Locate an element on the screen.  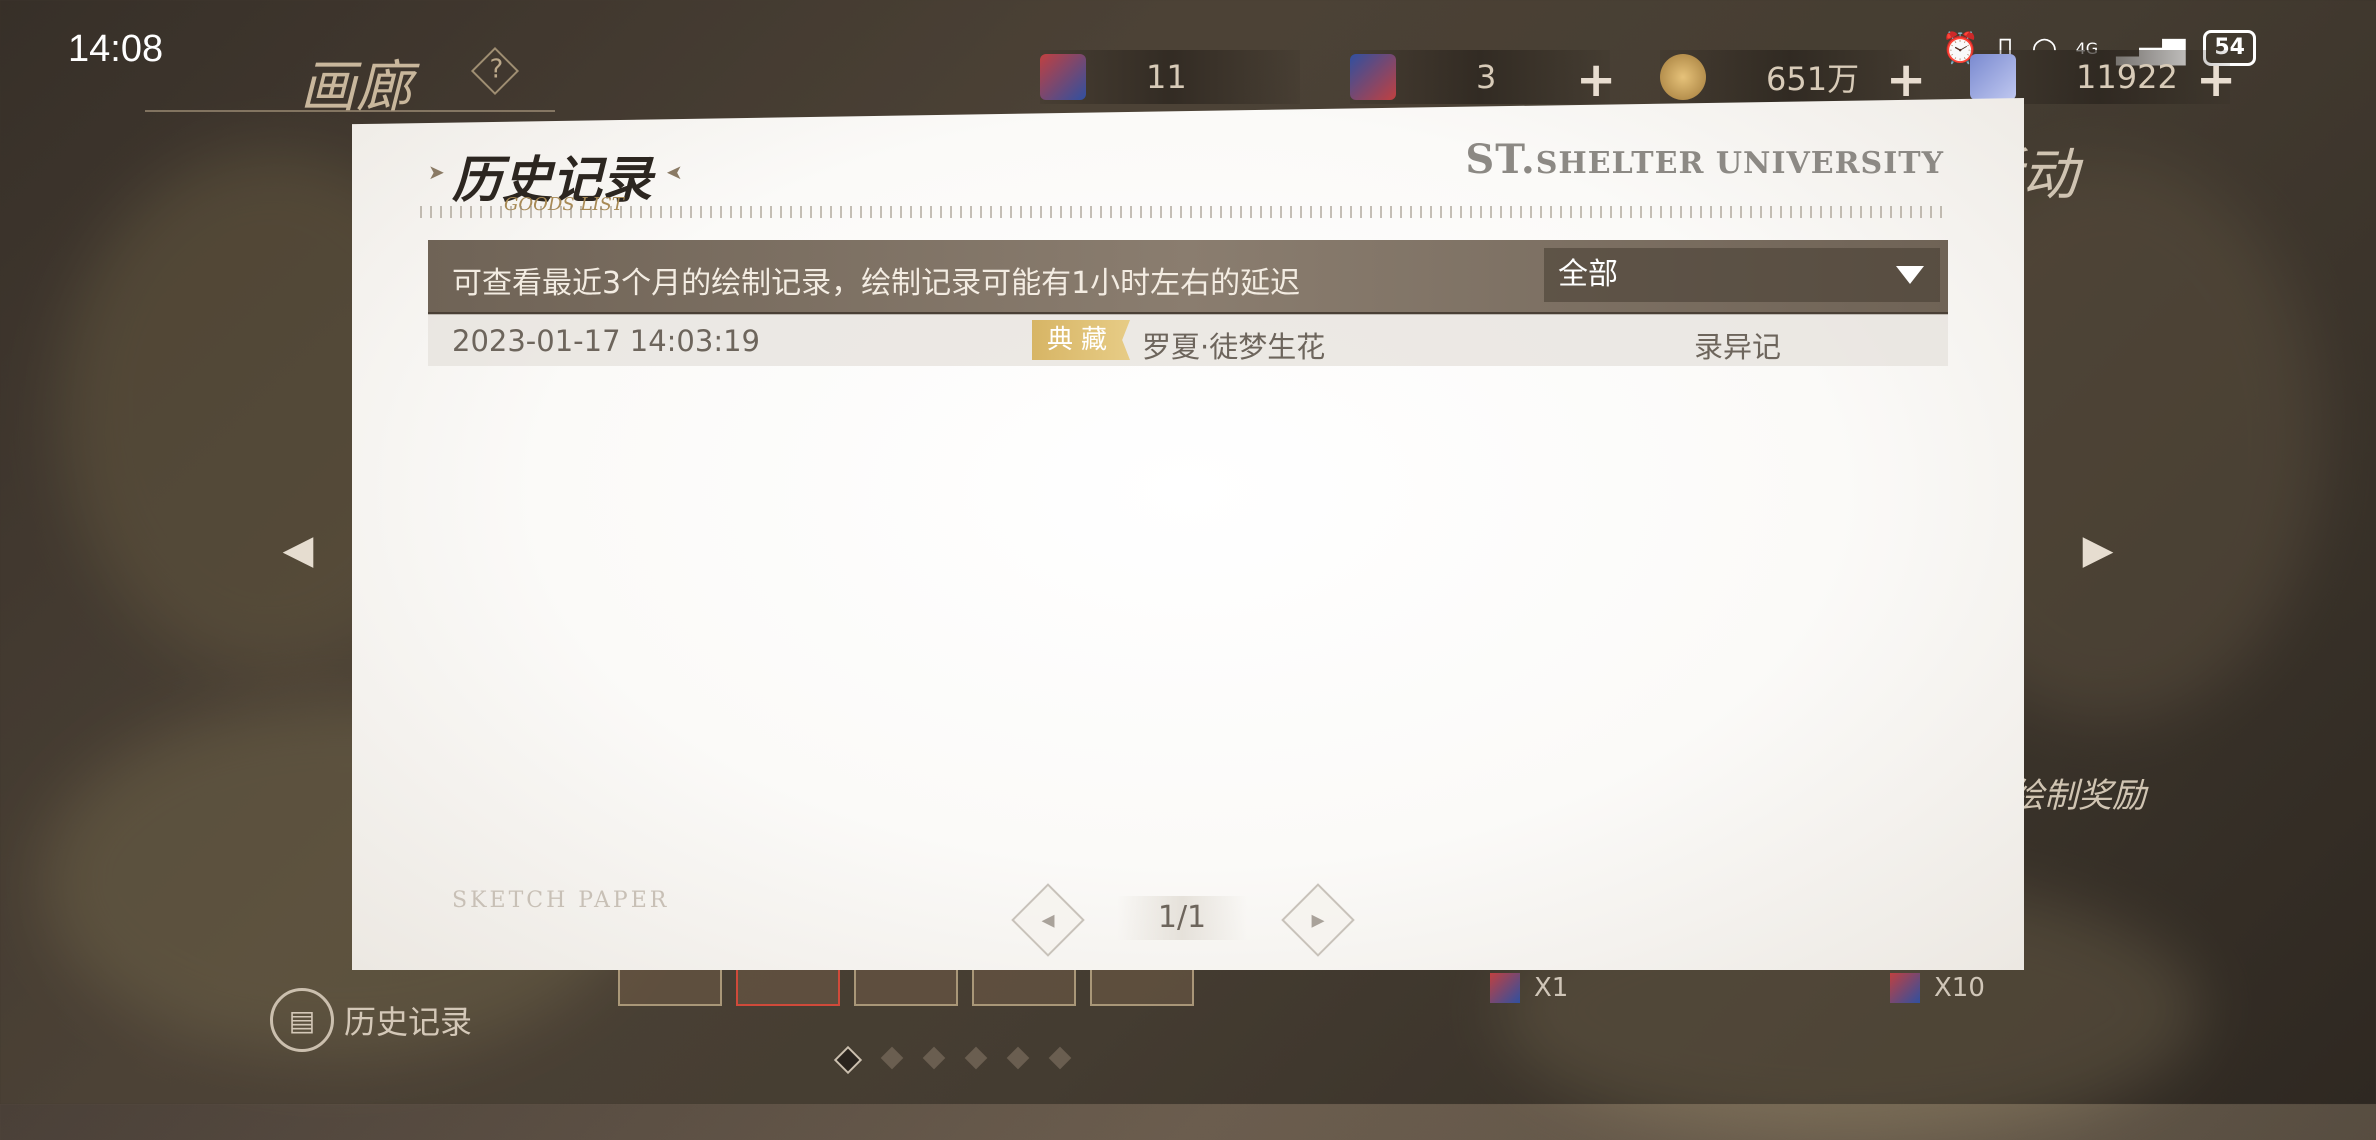
pool-thumbnails is located at coordinates (906, 986).